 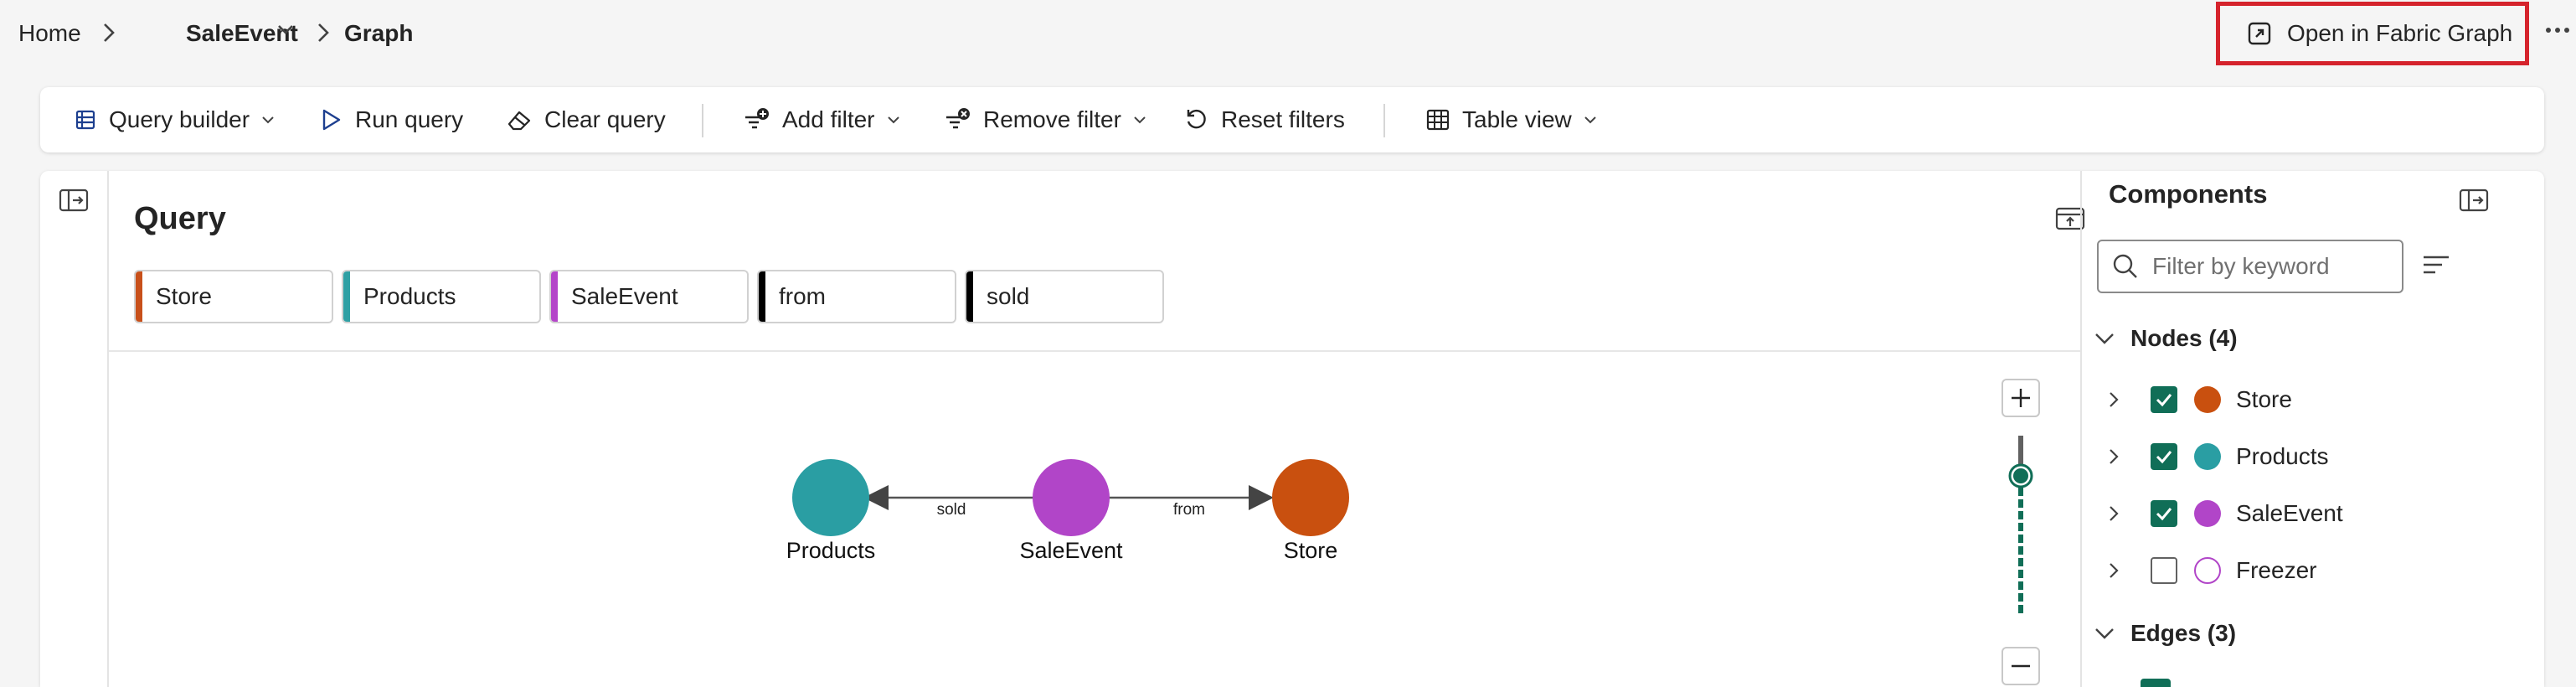 I want to click on run-query-button: Run query, so click(x=390, y=119).